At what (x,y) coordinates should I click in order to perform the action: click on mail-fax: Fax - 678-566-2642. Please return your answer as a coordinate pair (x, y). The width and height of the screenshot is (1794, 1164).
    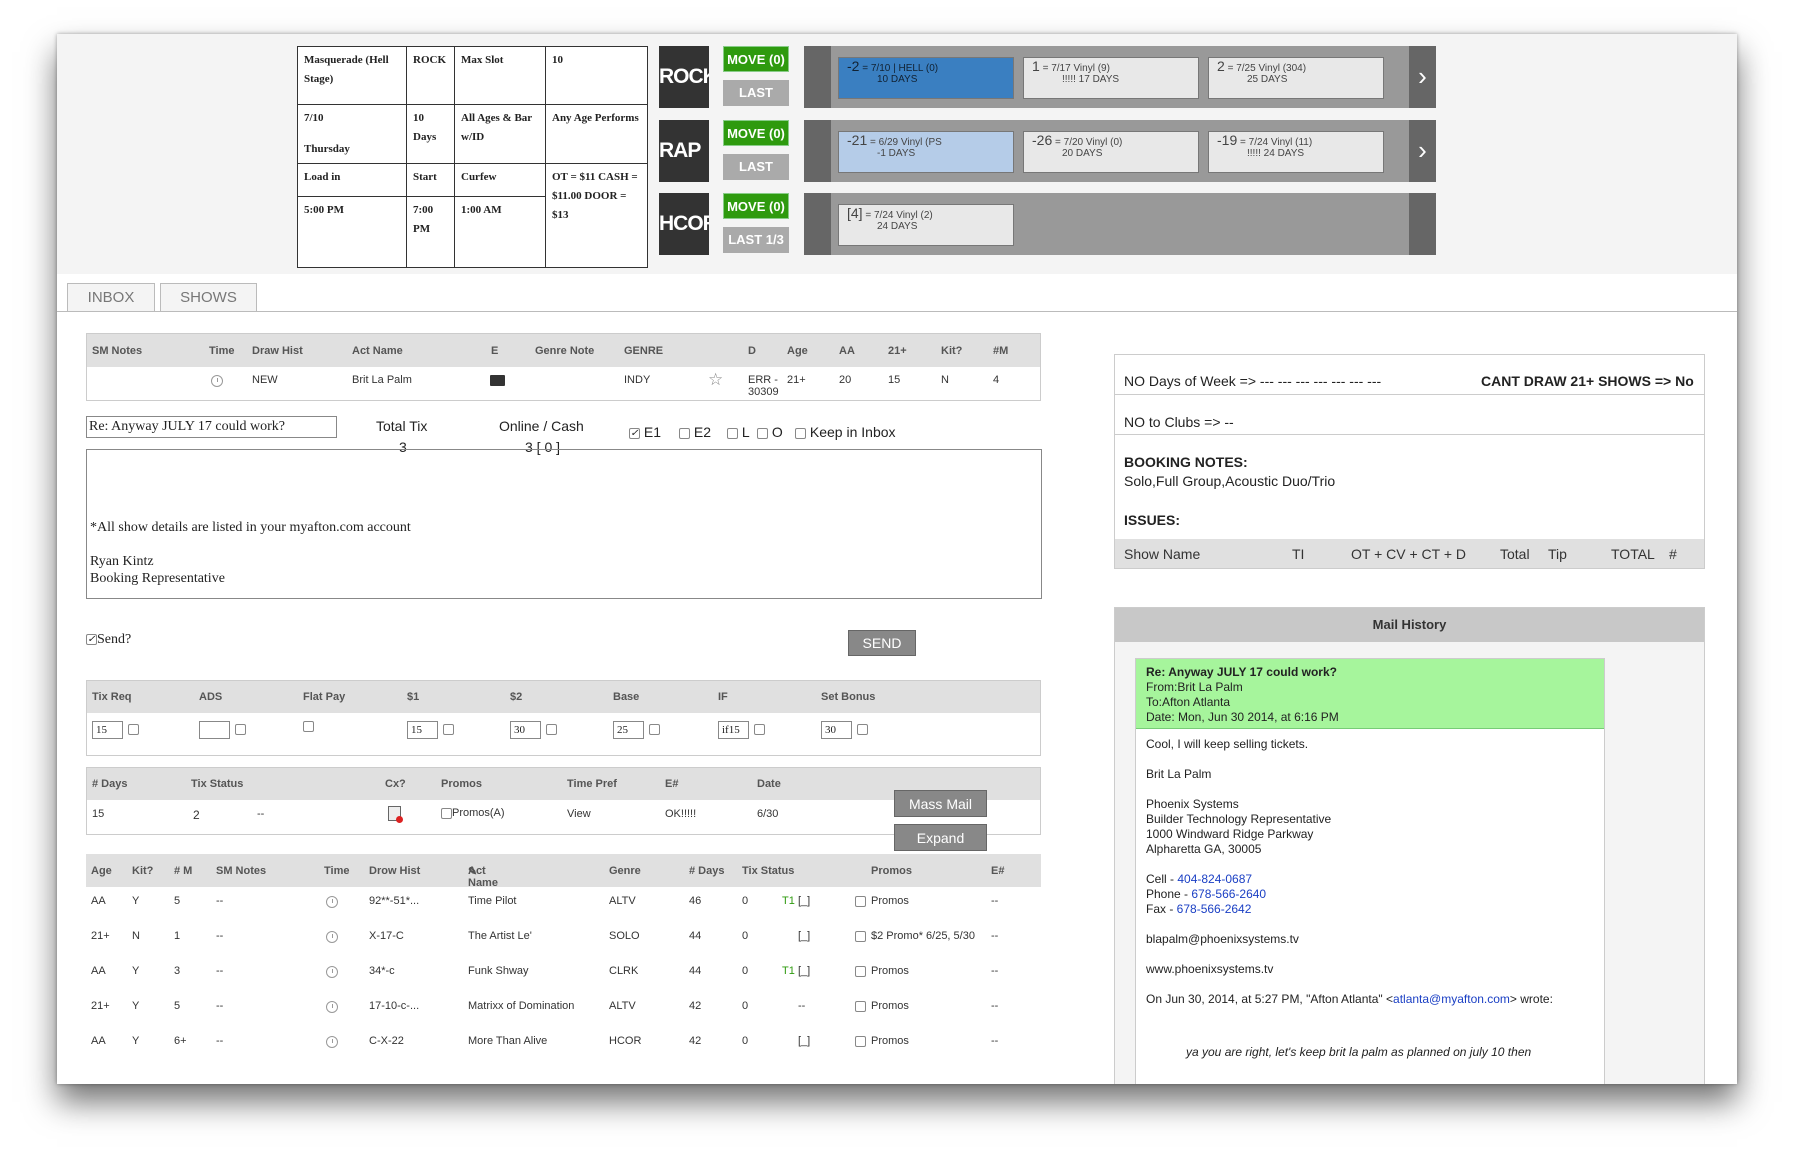
    Looking at the image, I should click on (1199, 909).